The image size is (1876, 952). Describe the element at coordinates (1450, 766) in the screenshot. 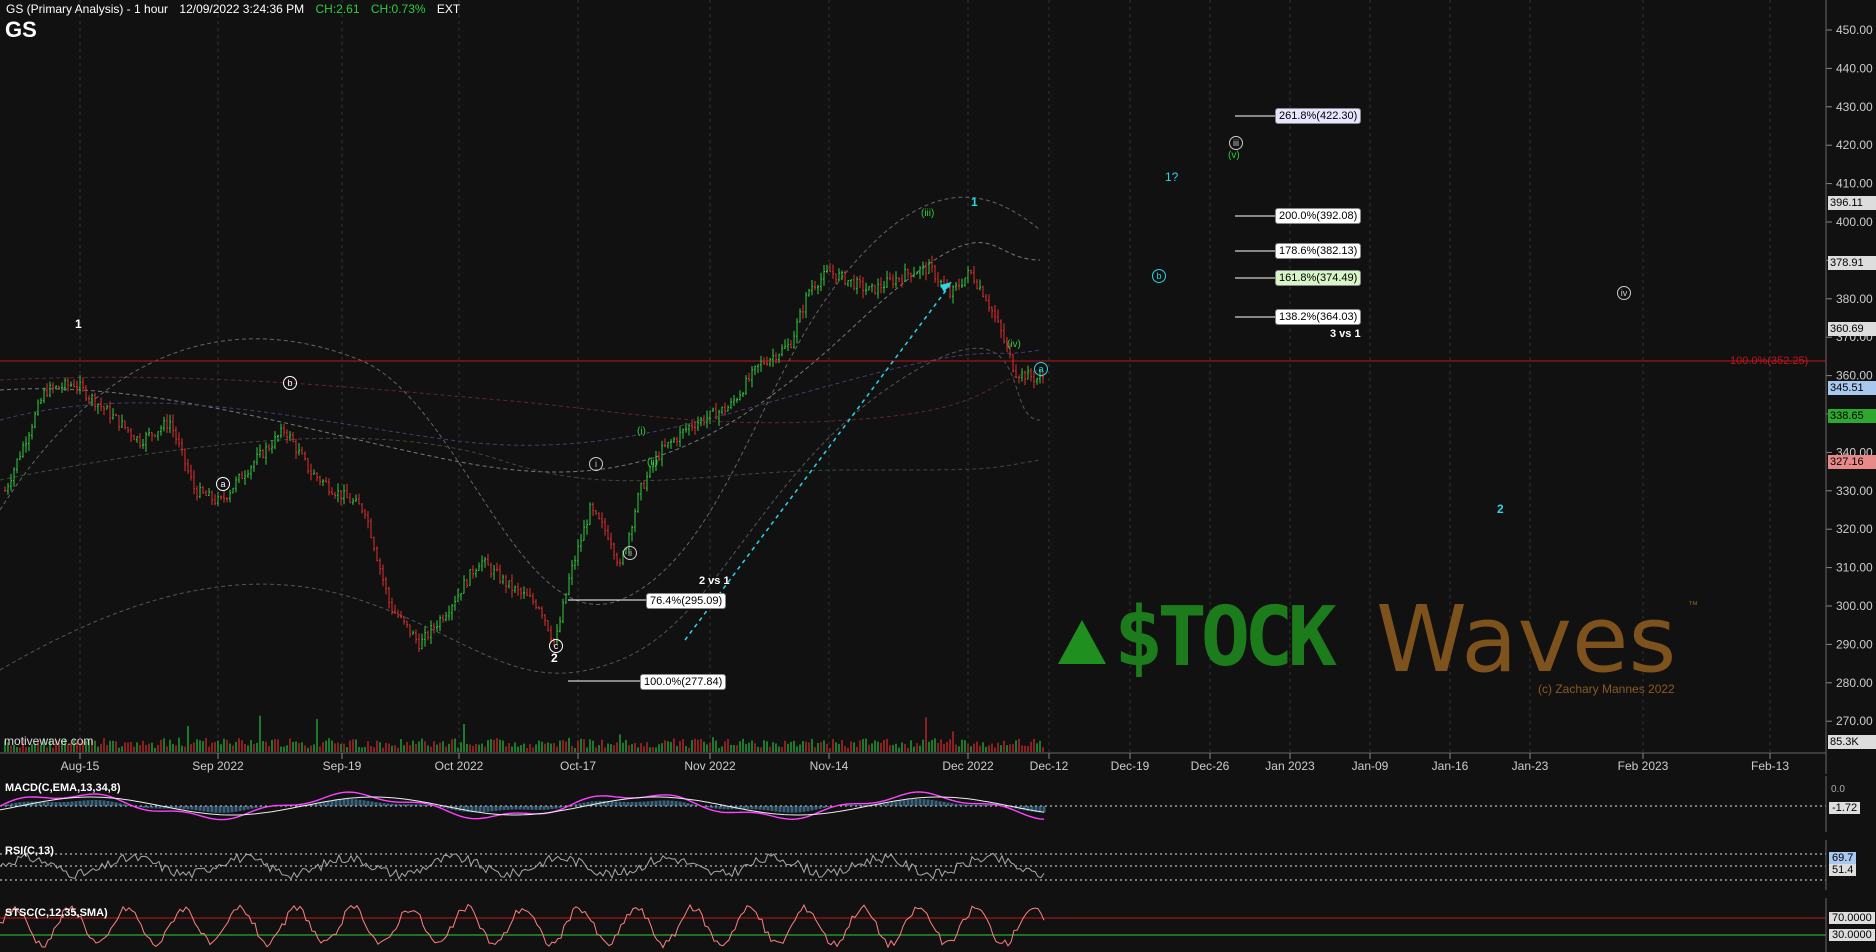

I see `time-tick-label: Jan-16` at that location.